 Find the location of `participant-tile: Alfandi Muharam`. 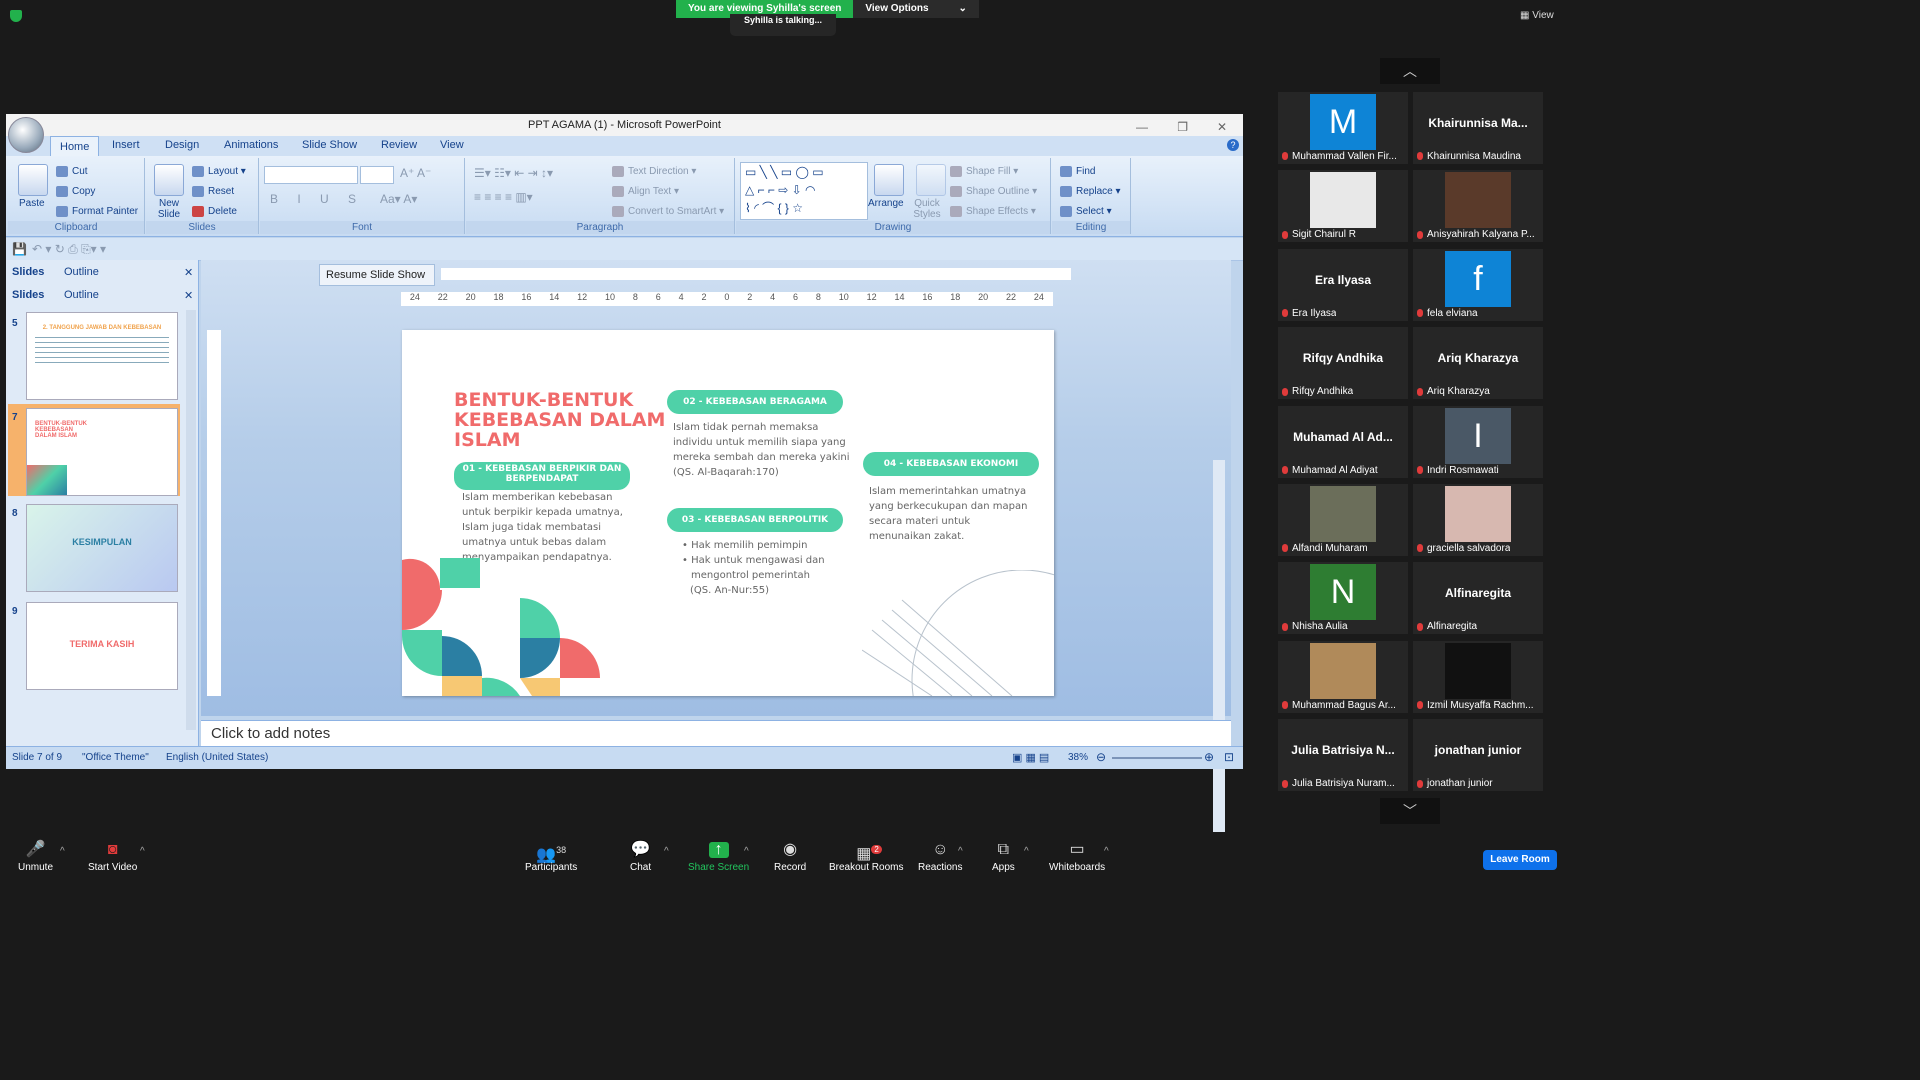

participant-tile: Alfandi Muharam is located at coordinates (1343, 520).